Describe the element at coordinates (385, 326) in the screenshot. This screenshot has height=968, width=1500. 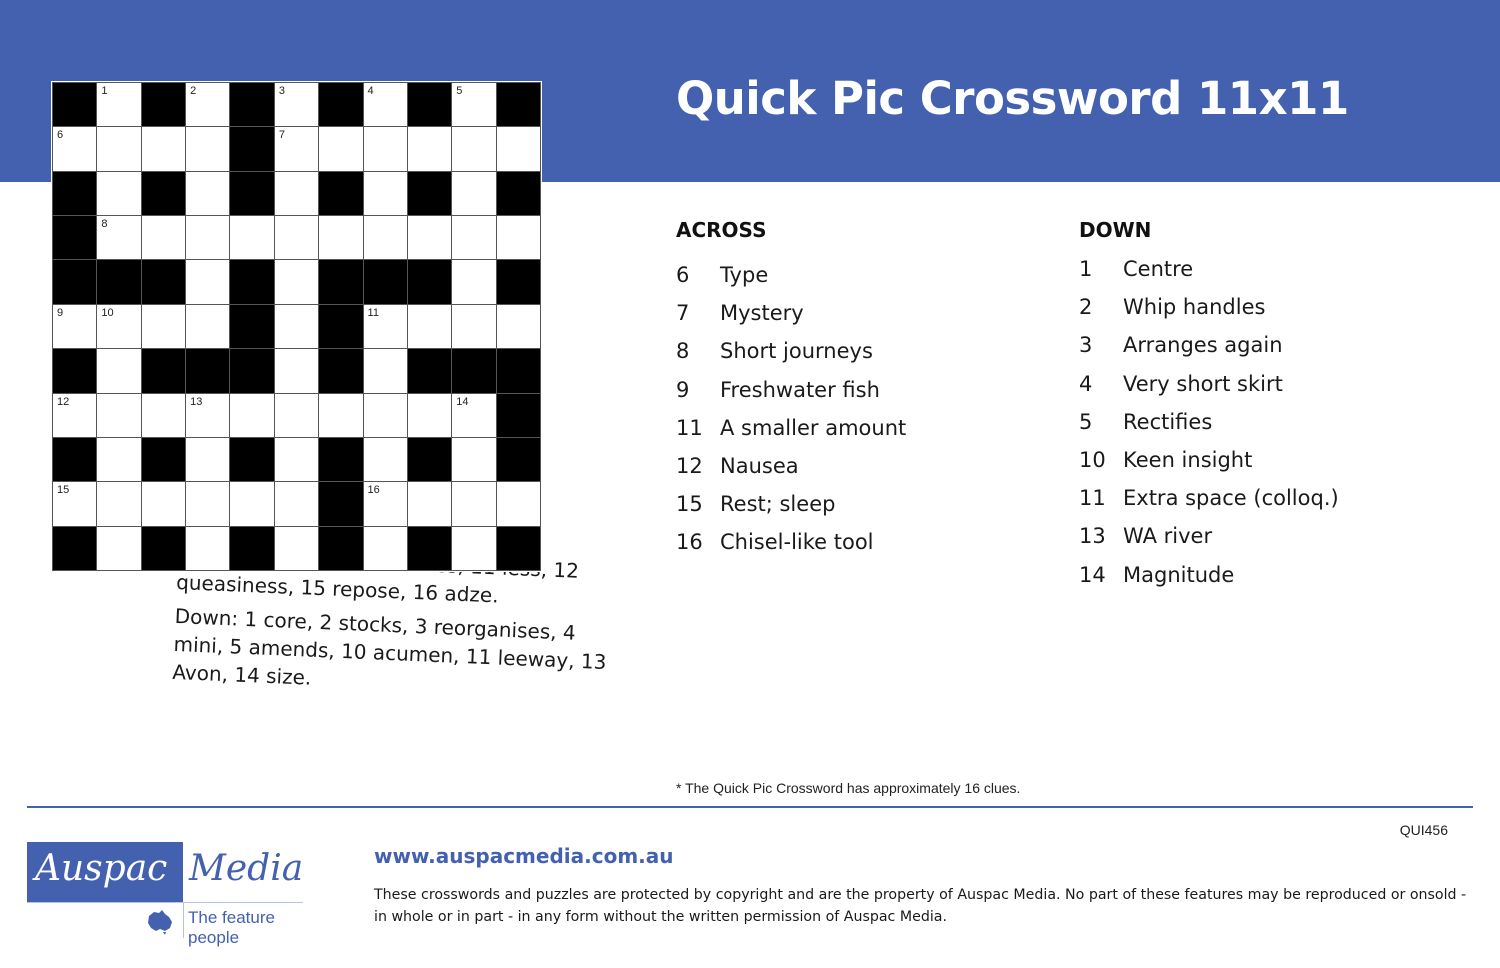
I see `grid-cell: 11` at that location.